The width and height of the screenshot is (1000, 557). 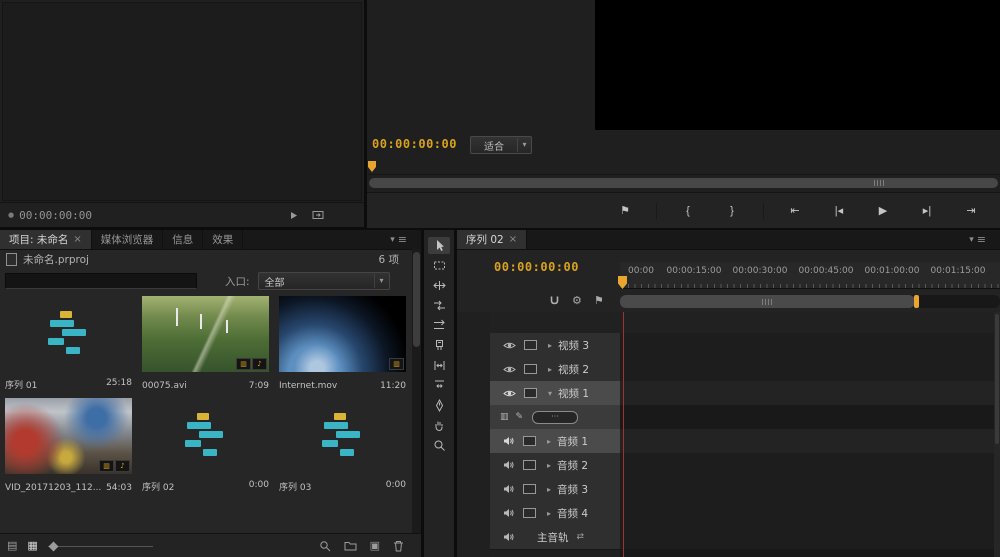 I want to click on program-scrollbar-bar, so click(x=683, y=183).